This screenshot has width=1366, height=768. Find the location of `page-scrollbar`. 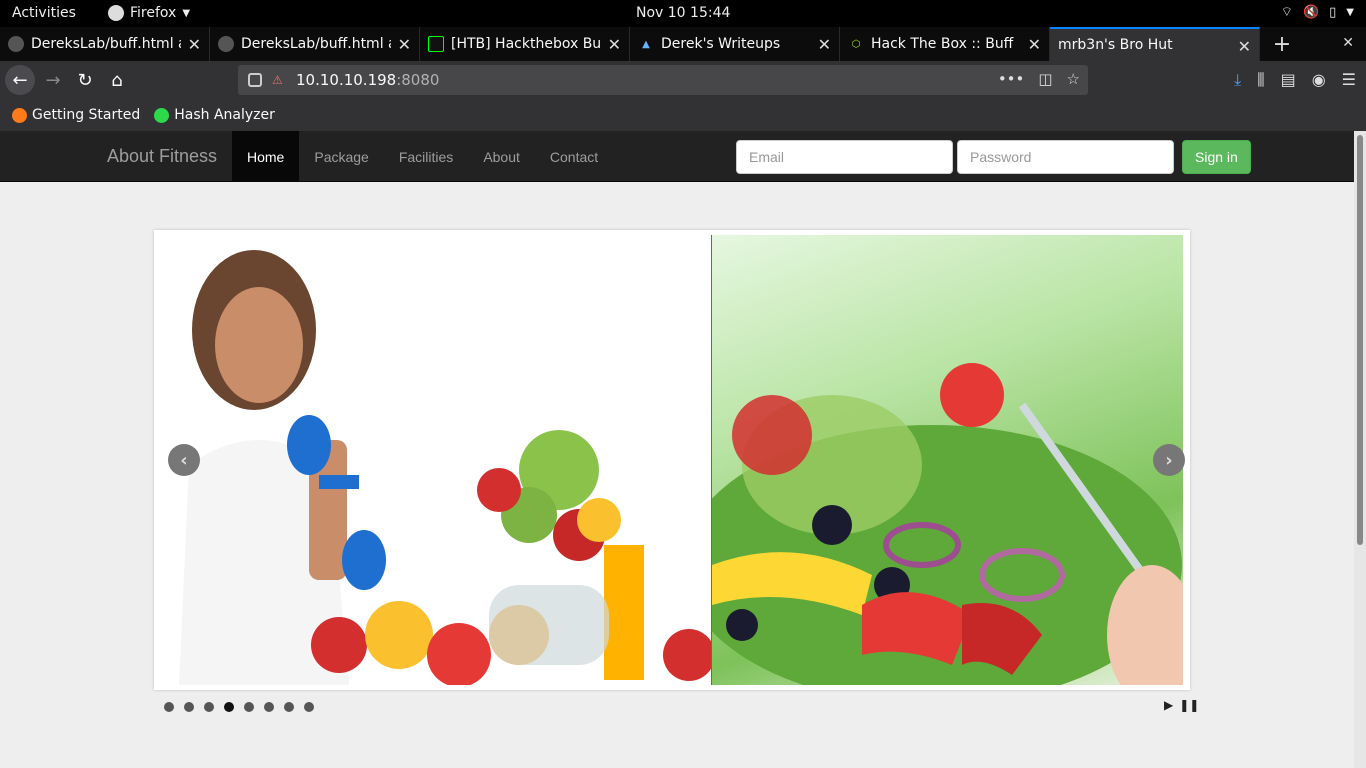

page-scrollbar is located at coordinates (1360, 449).